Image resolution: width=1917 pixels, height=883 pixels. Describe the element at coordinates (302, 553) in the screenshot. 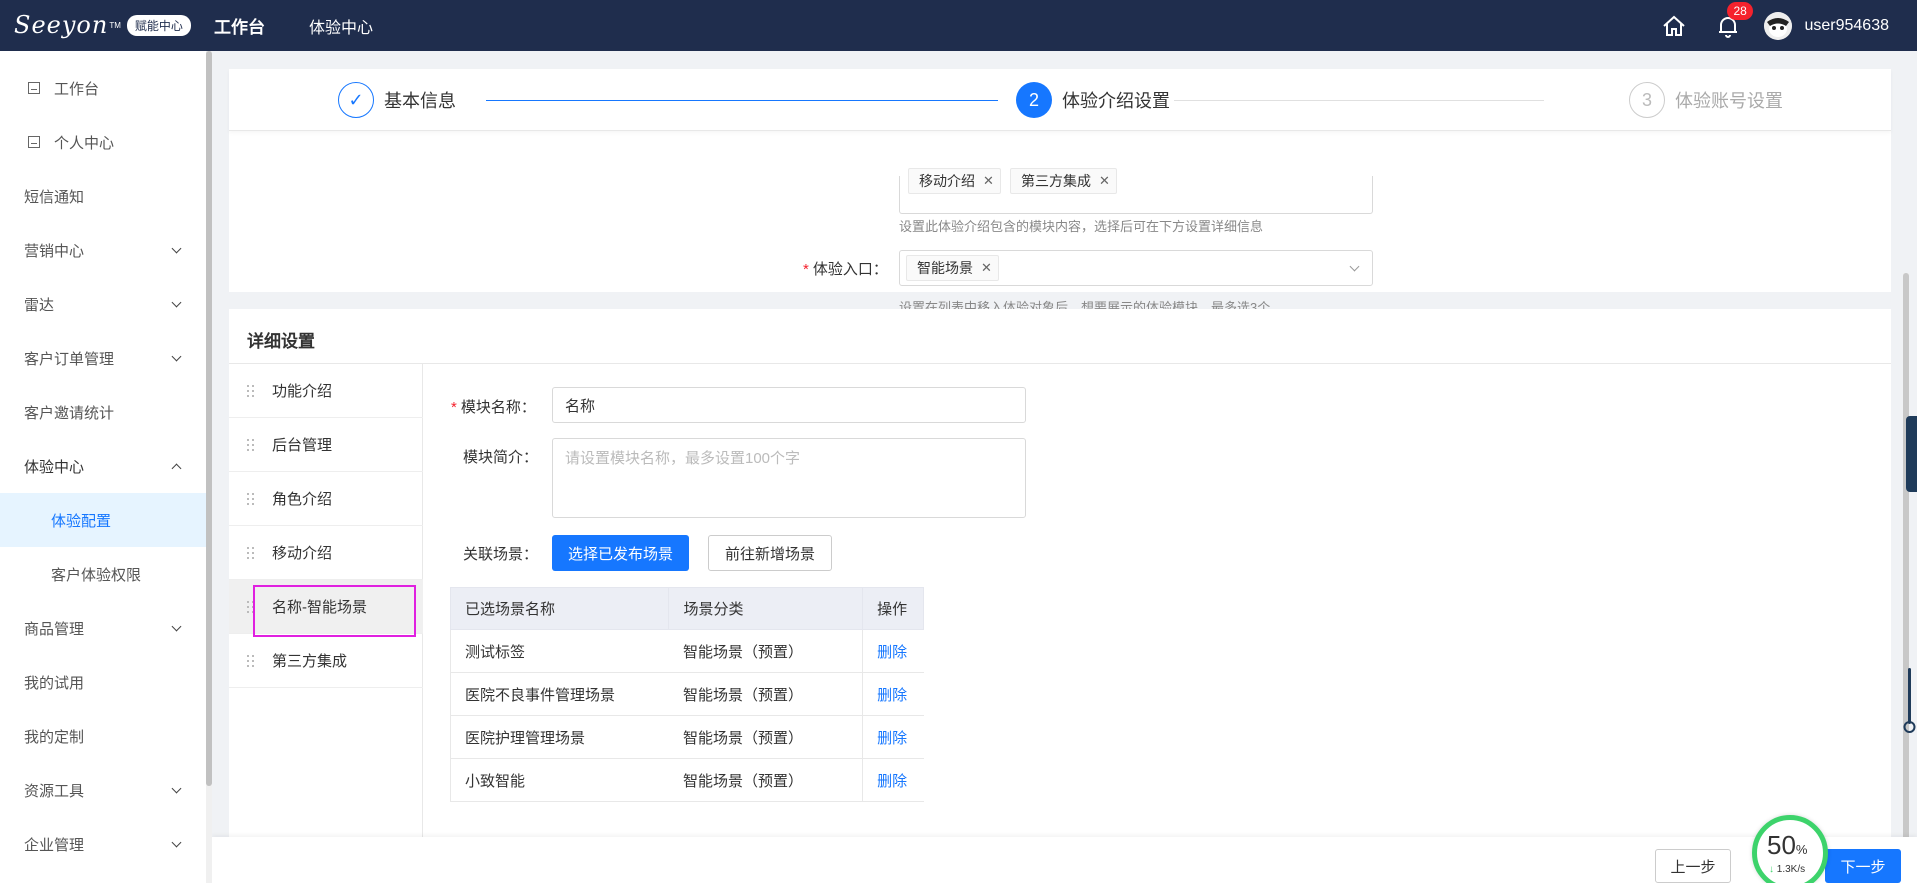

I see `module-name: 移动介绍` at that location.